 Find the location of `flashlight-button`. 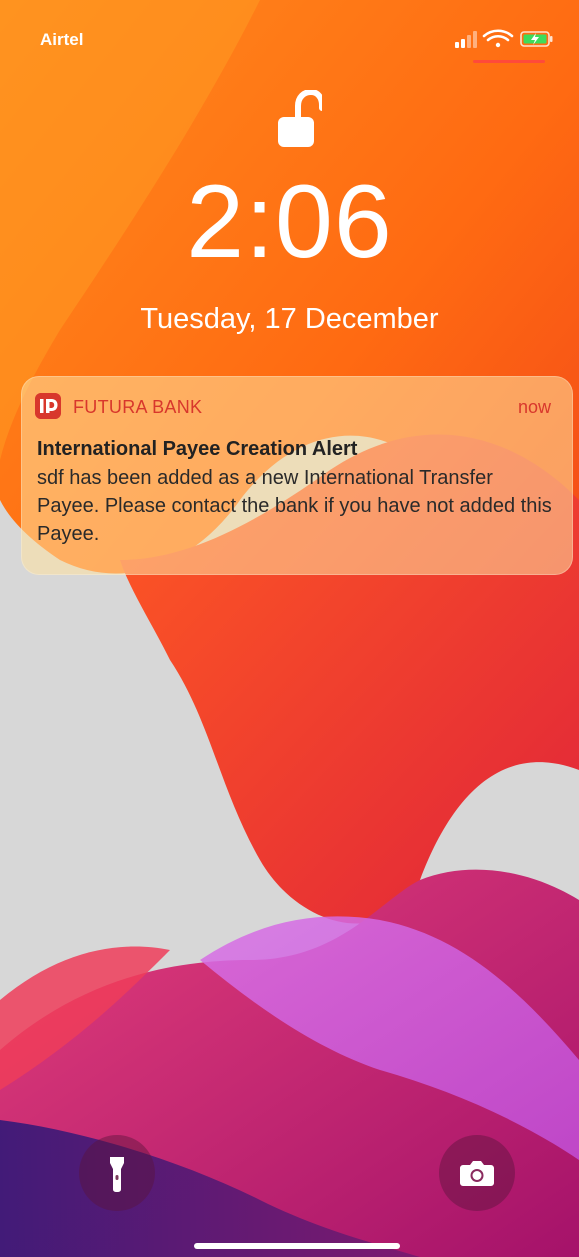

flashlight-button is located at coordinates (117, 1173).